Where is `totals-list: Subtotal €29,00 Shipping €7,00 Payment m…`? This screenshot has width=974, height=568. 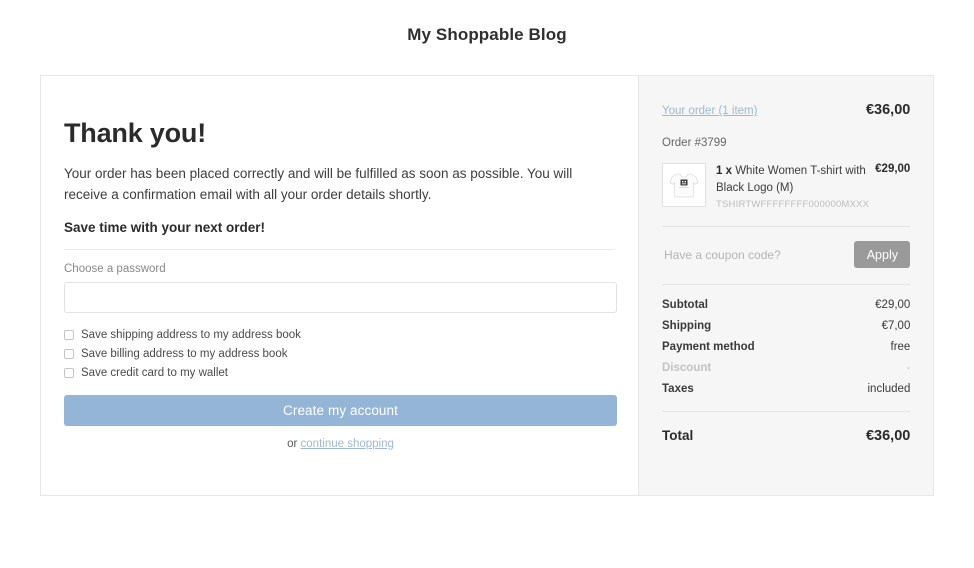
totals-list: Subtotal €29,00 Shipping €7,00 Payment m… is located at coordinates (786, 347).